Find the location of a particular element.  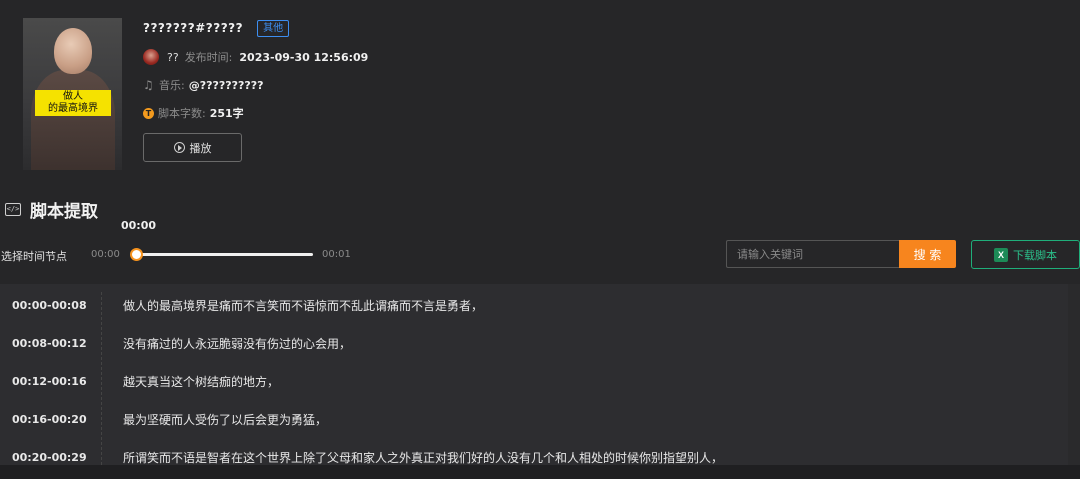

excel-icon: X is located at coordinates (1001, 254).